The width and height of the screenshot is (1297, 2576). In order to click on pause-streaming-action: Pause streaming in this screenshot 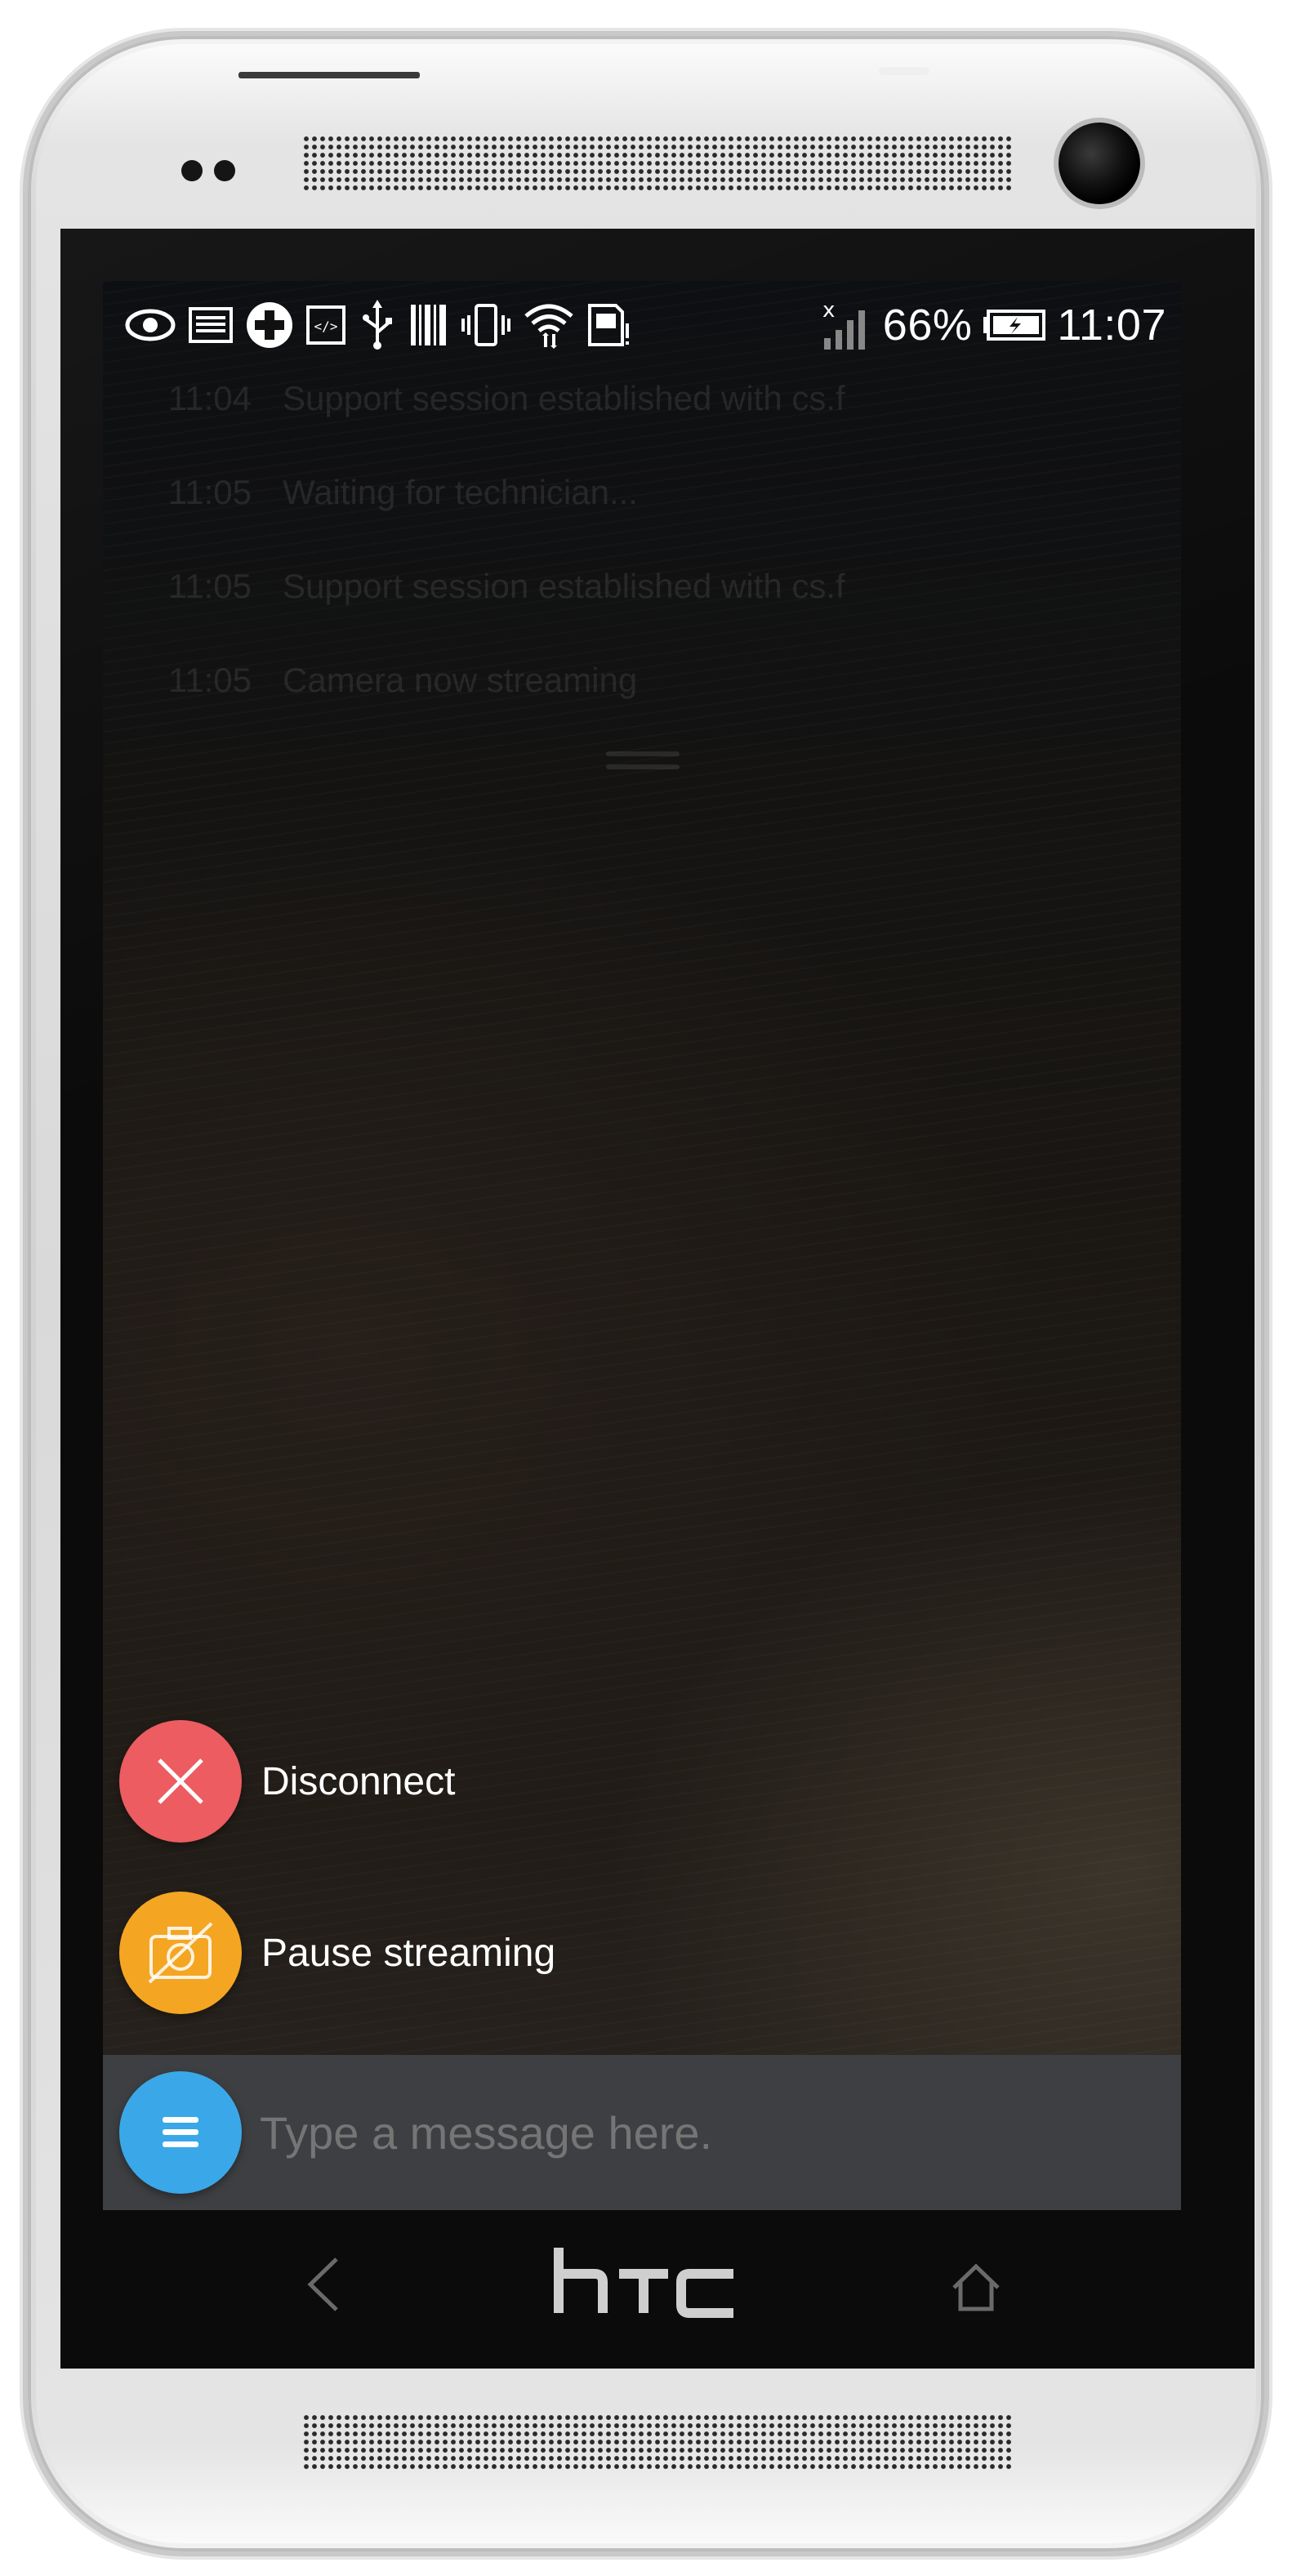, I will do `click(337, 1953)`.